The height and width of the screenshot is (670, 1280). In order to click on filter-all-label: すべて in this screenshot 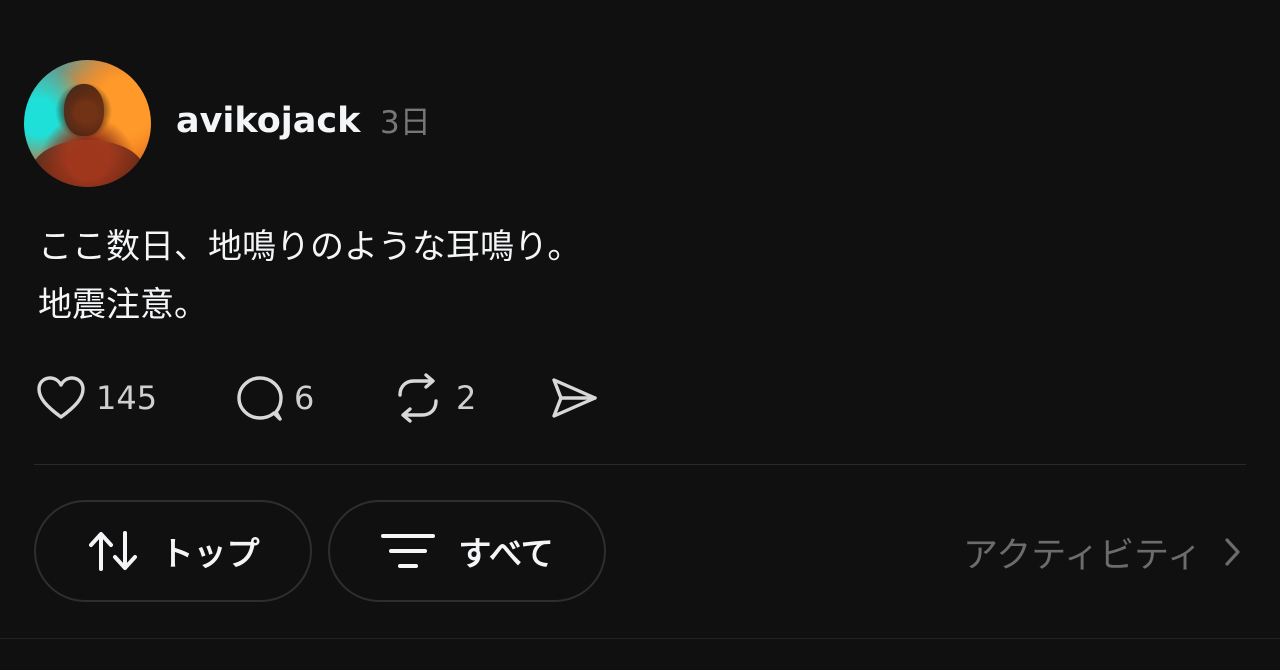, I will do `click(506, 553)`.